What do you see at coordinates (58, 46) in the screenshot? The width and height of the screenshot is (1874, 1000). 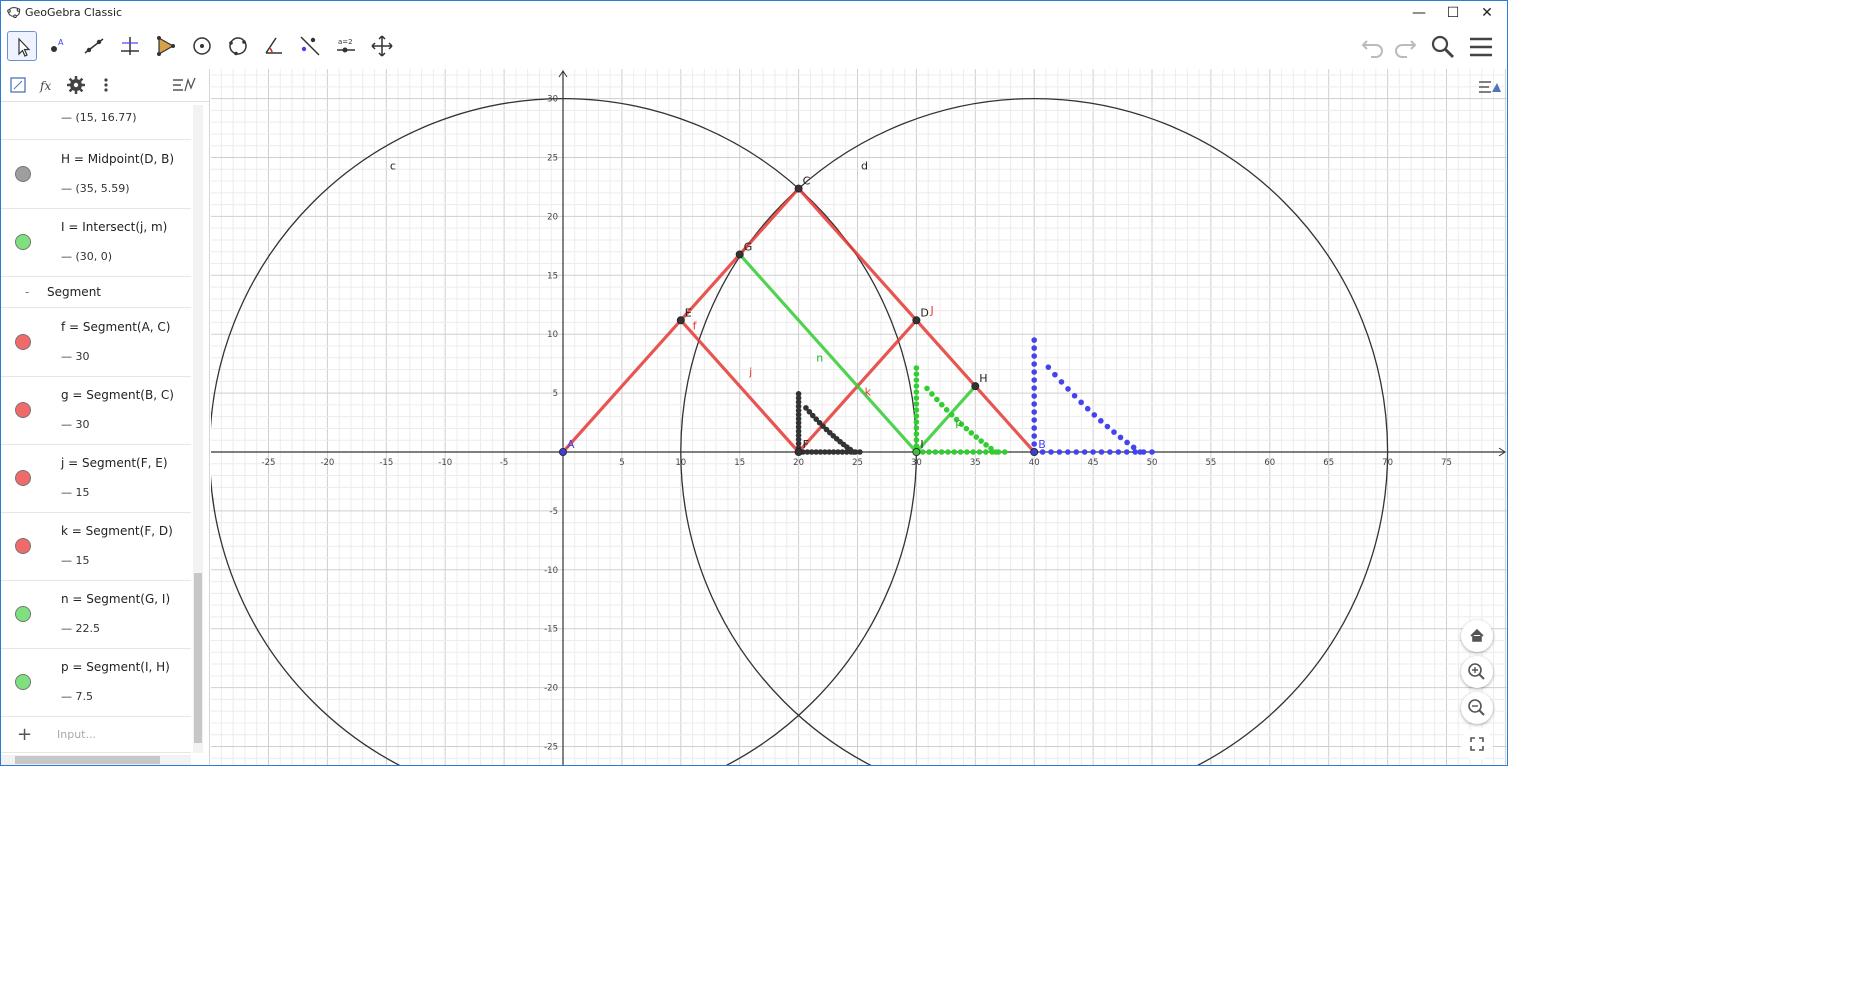 I see `point-tool: A` at bounding box center [58, 46].